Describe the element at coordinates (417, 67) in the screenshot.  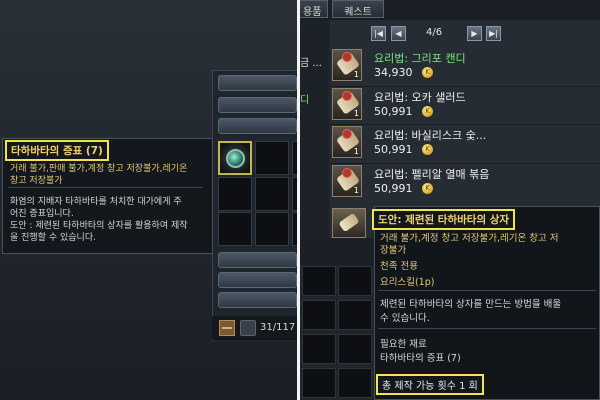
I see `recipe-row: 1 요리법: 그리포 캔디 34,930 K` at that location.